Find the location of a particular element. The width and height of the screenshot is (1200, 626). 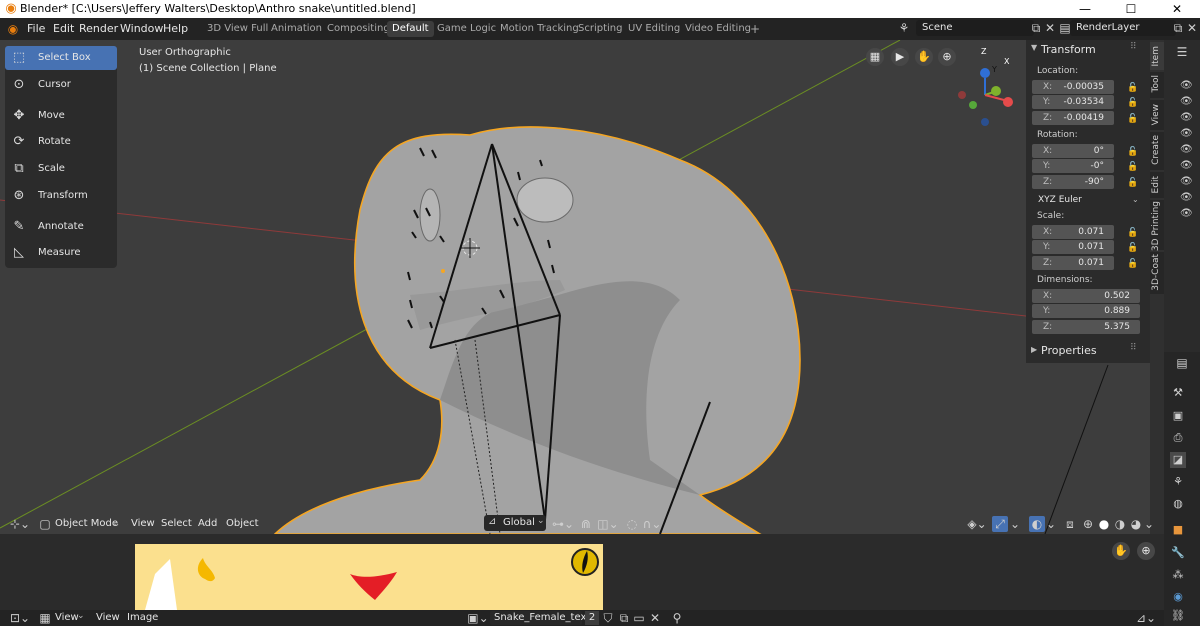

pin-icon: ⚲ is located at coordinates (677, 618).